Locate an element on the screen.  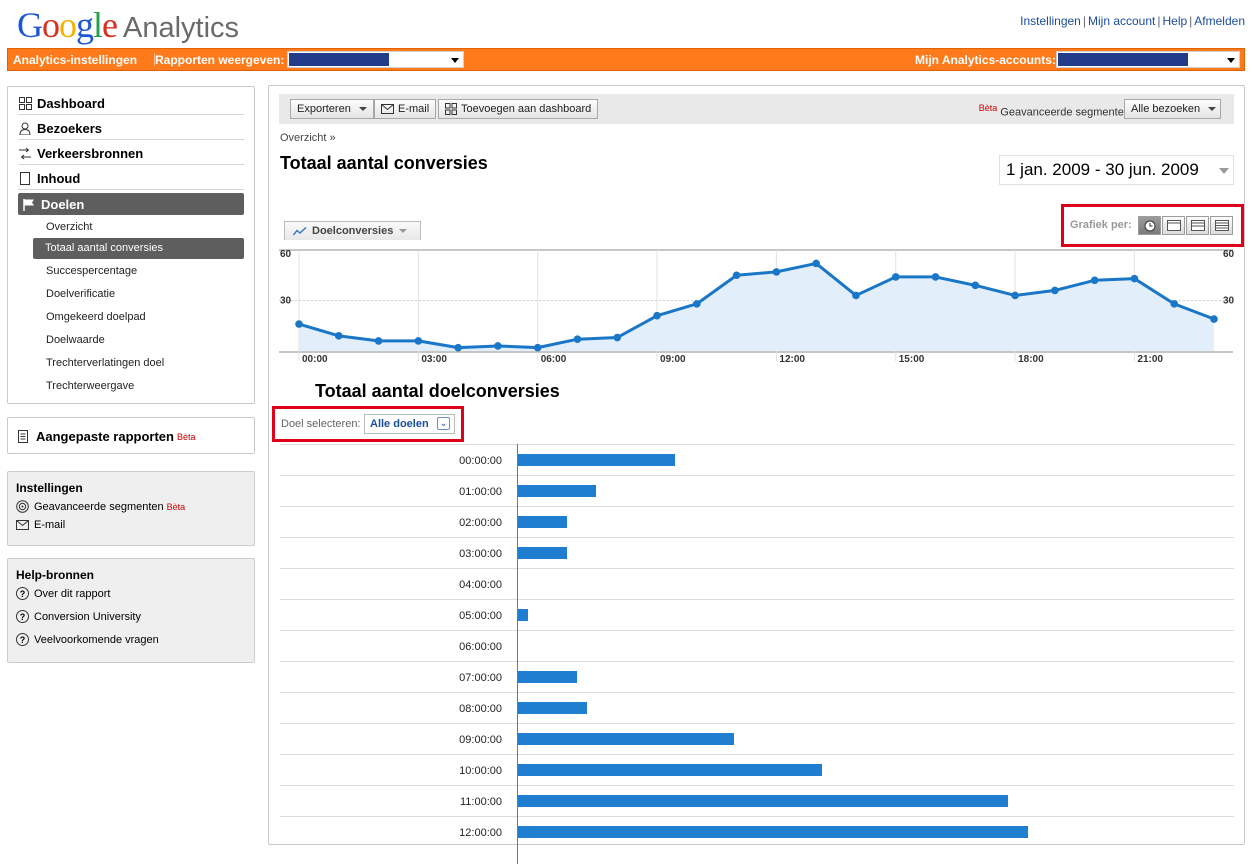
table-row: 07:00:00 is located at coordinates (757, 676).